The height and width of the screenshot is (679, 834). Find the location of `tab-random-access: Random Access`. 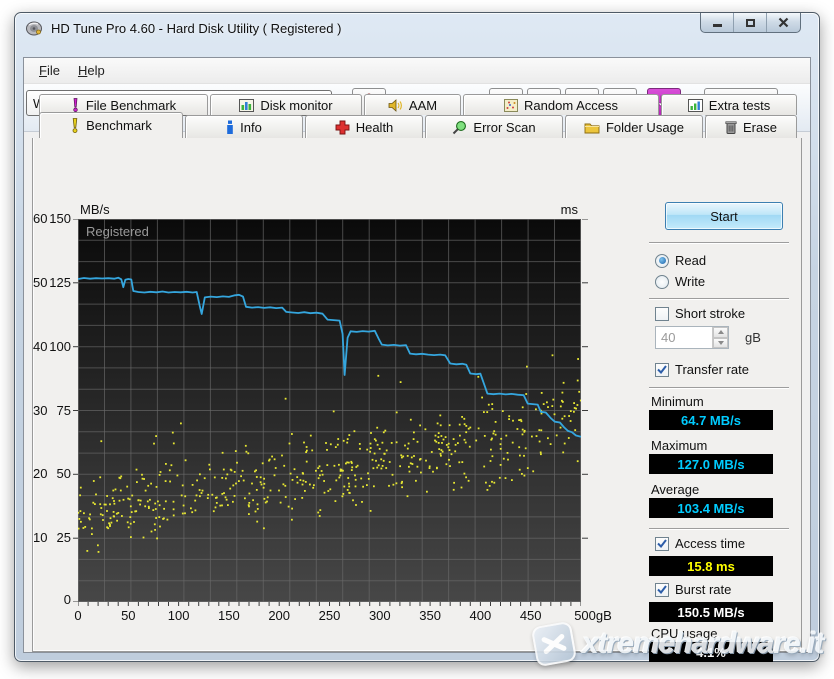

tab-random-access: Random Access is located at coordinates (561, 104).